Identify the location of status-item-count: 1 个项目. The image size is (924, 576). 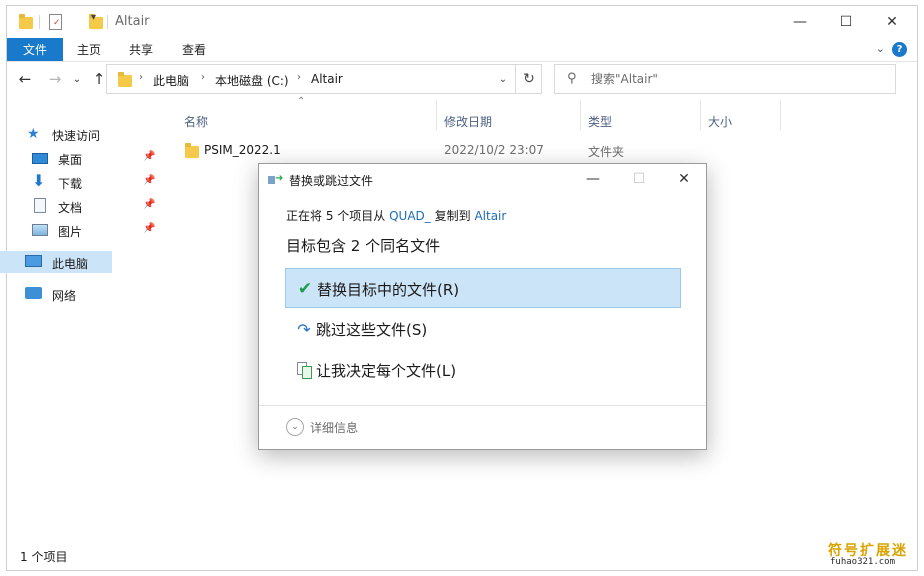
(44, 557).